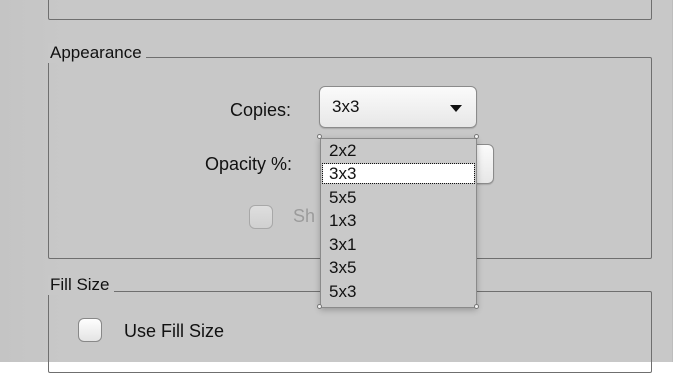 Image resolution: width=680 pixels, height=373 pixels. I want to click on fill-size-title: Fill Size, so click(81, 285).